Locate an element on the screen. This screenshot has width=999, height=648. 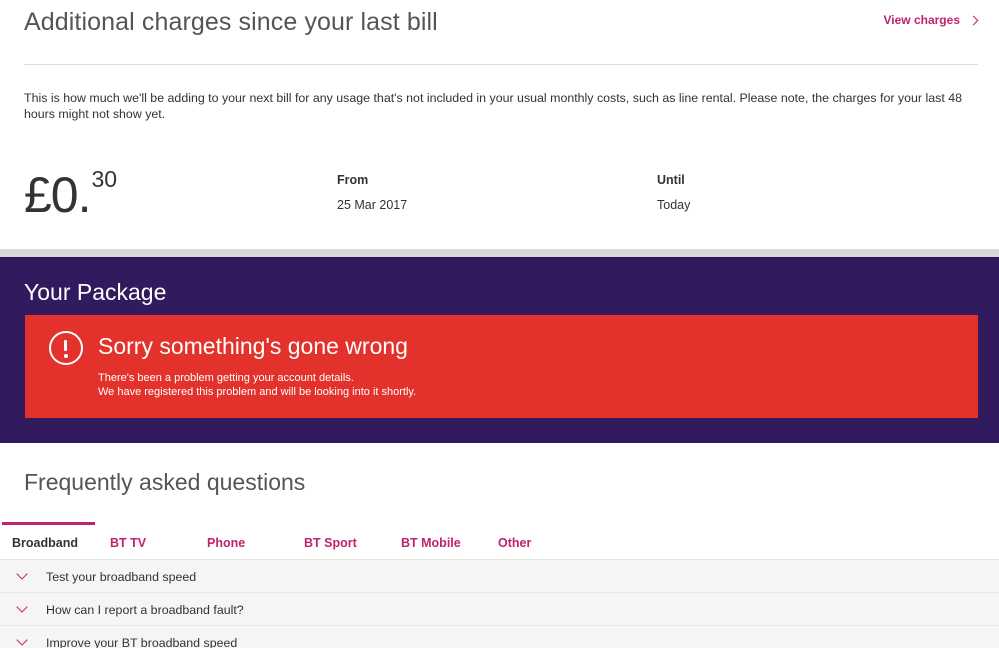
faq-item: How can I report a broadband fault? is located at coordinates (499, 609).